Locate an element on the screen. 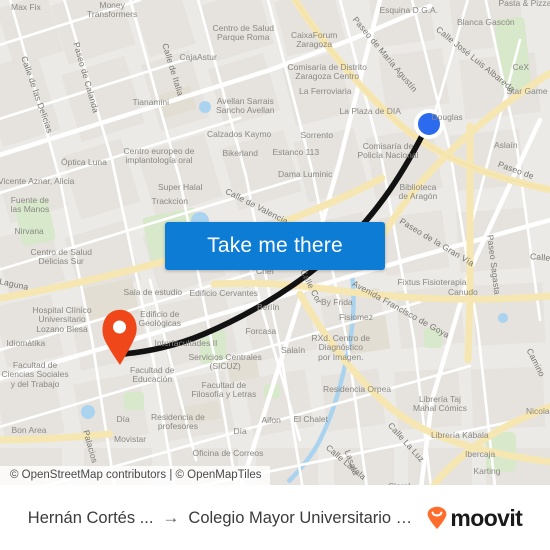 Image resolution: width=550 pixels, height=550 pixels. moovit-wordmark: moovit is located at coordinates (486, 517).